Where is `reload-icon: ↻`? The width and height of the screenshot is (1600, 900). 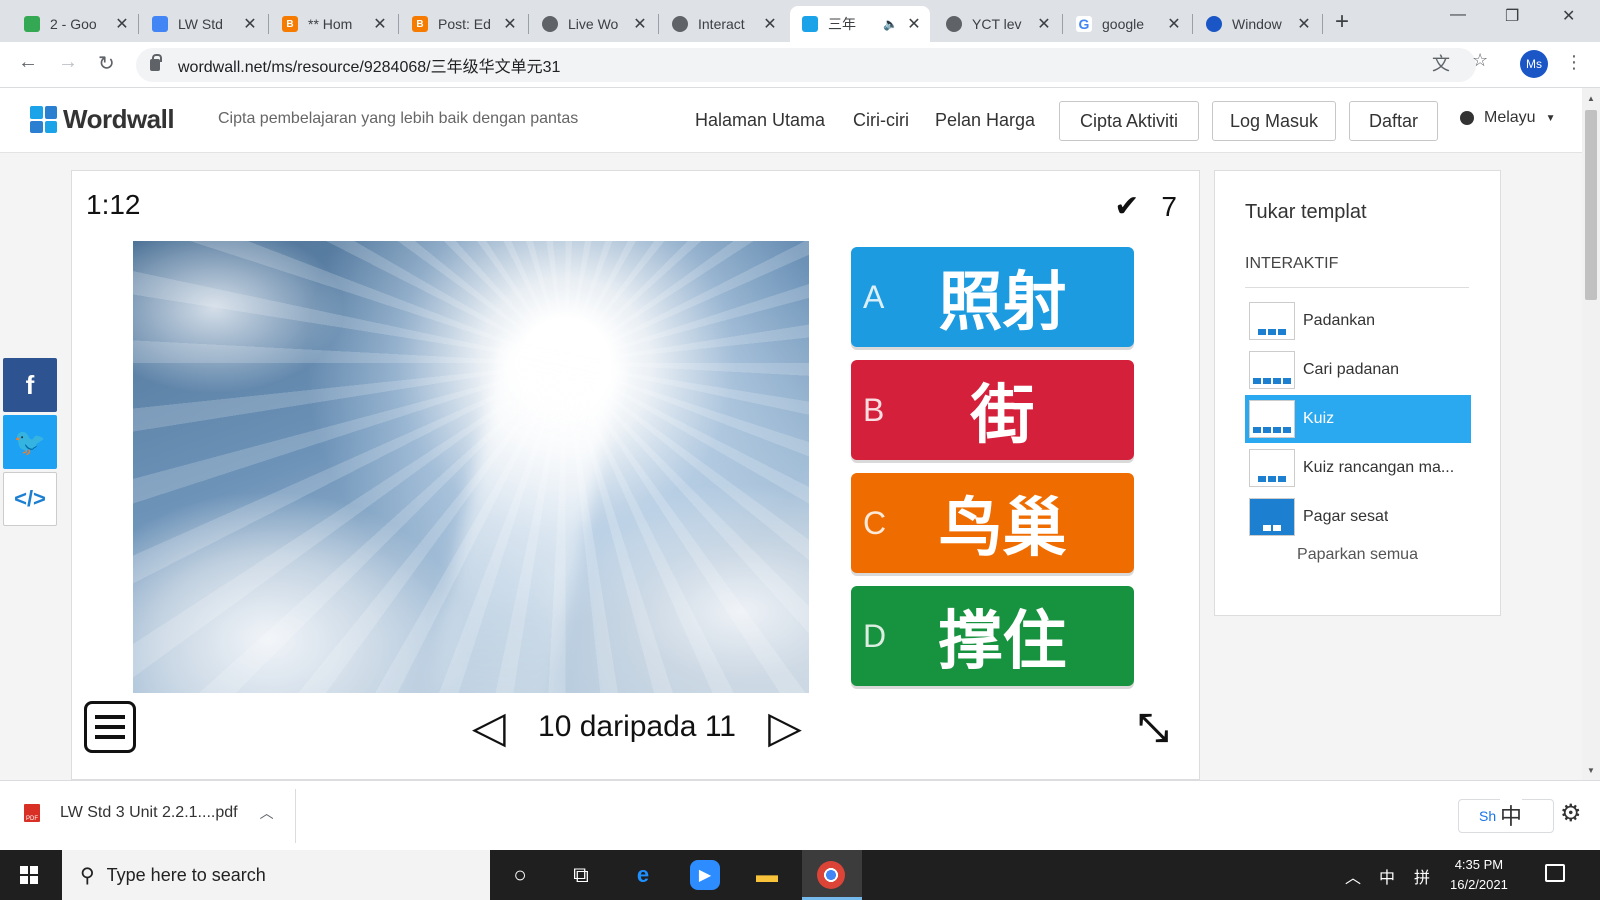 reload-icon: ↻ is located at coordinates (106, 63).